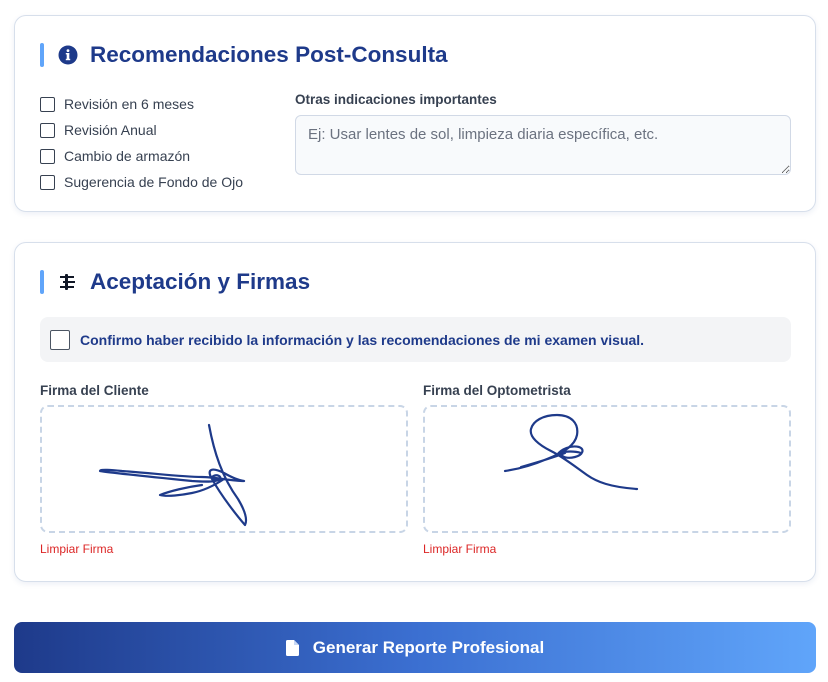 Image resolution: width=828 pixels, height=682 pixels. I want to click on option-label: Sugerencia de Fondo de Ojo, so click(154, 182).